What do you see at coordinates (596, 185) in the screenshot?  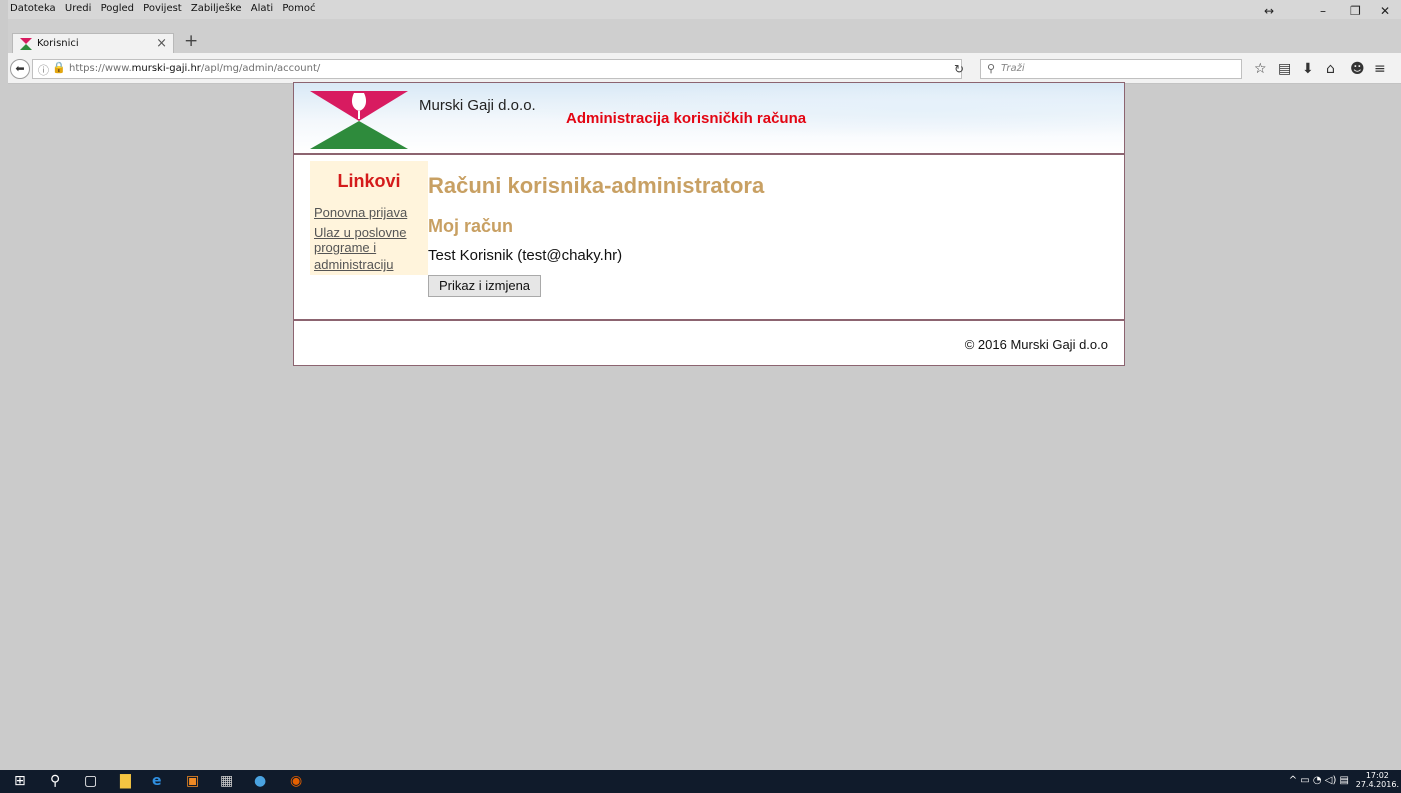 I see `page-title: Računi korisnika-administratora` at bounding box center [596, 185].